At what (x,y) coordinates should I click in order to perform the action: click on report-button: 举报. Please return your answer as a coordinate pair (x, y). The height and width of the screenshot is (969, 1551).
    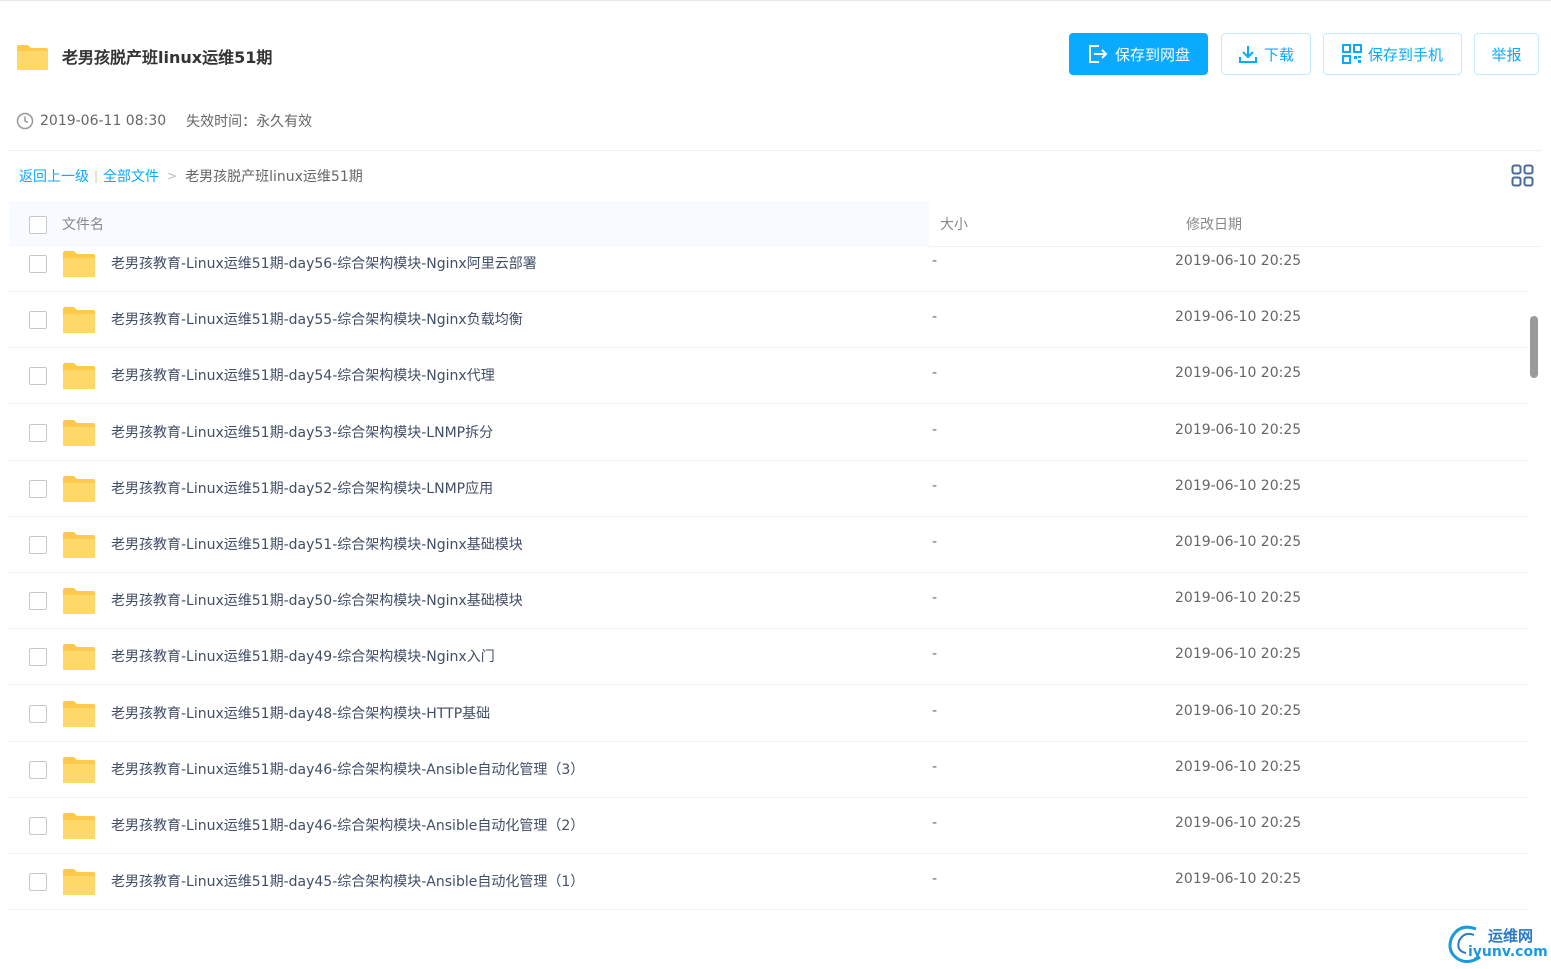
    Looking at the image, I should click on (1506, 54).